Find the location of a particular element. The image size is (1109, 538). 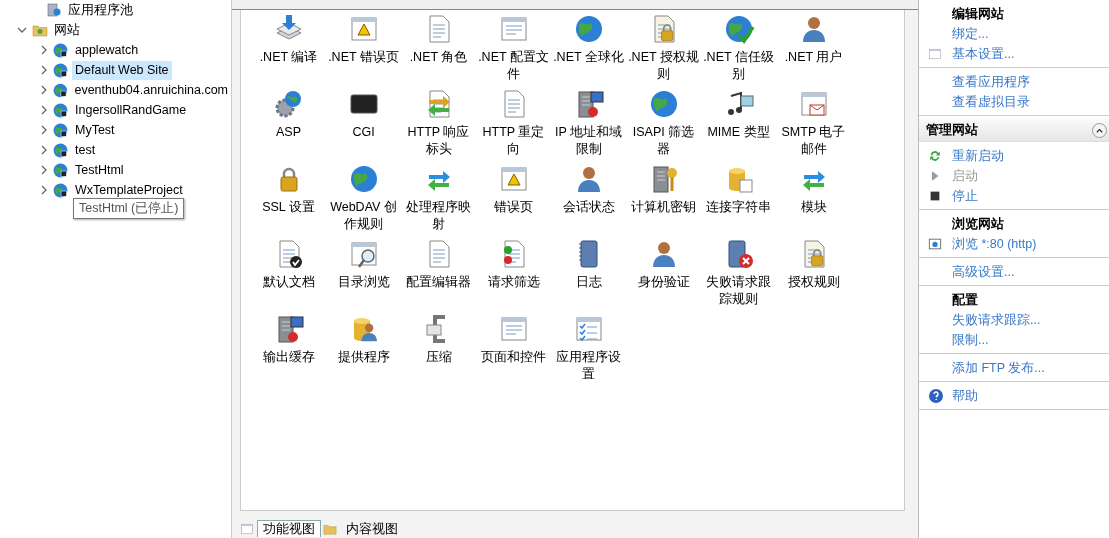

feature-label: 身份验证 is located at coordinates (663, 282).